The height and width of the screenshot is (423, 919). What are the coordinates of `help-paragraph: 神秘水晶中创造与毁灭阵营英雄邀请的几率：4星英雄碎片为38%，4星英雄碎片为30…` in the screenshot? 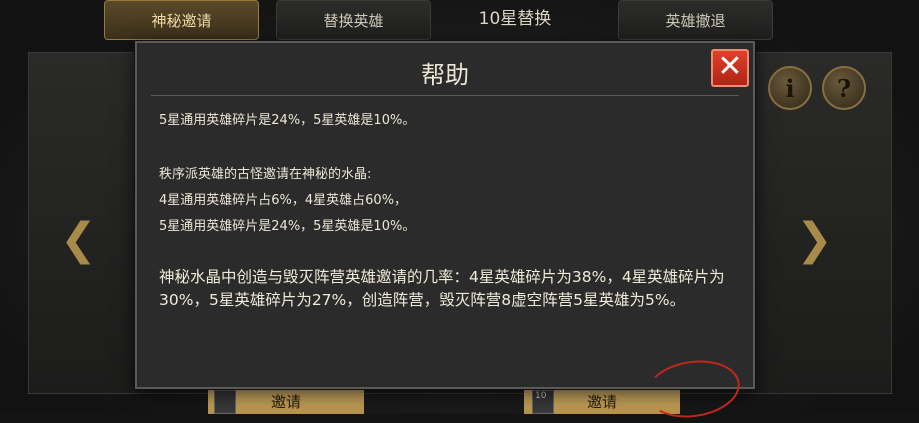 It's located at (442, 288).